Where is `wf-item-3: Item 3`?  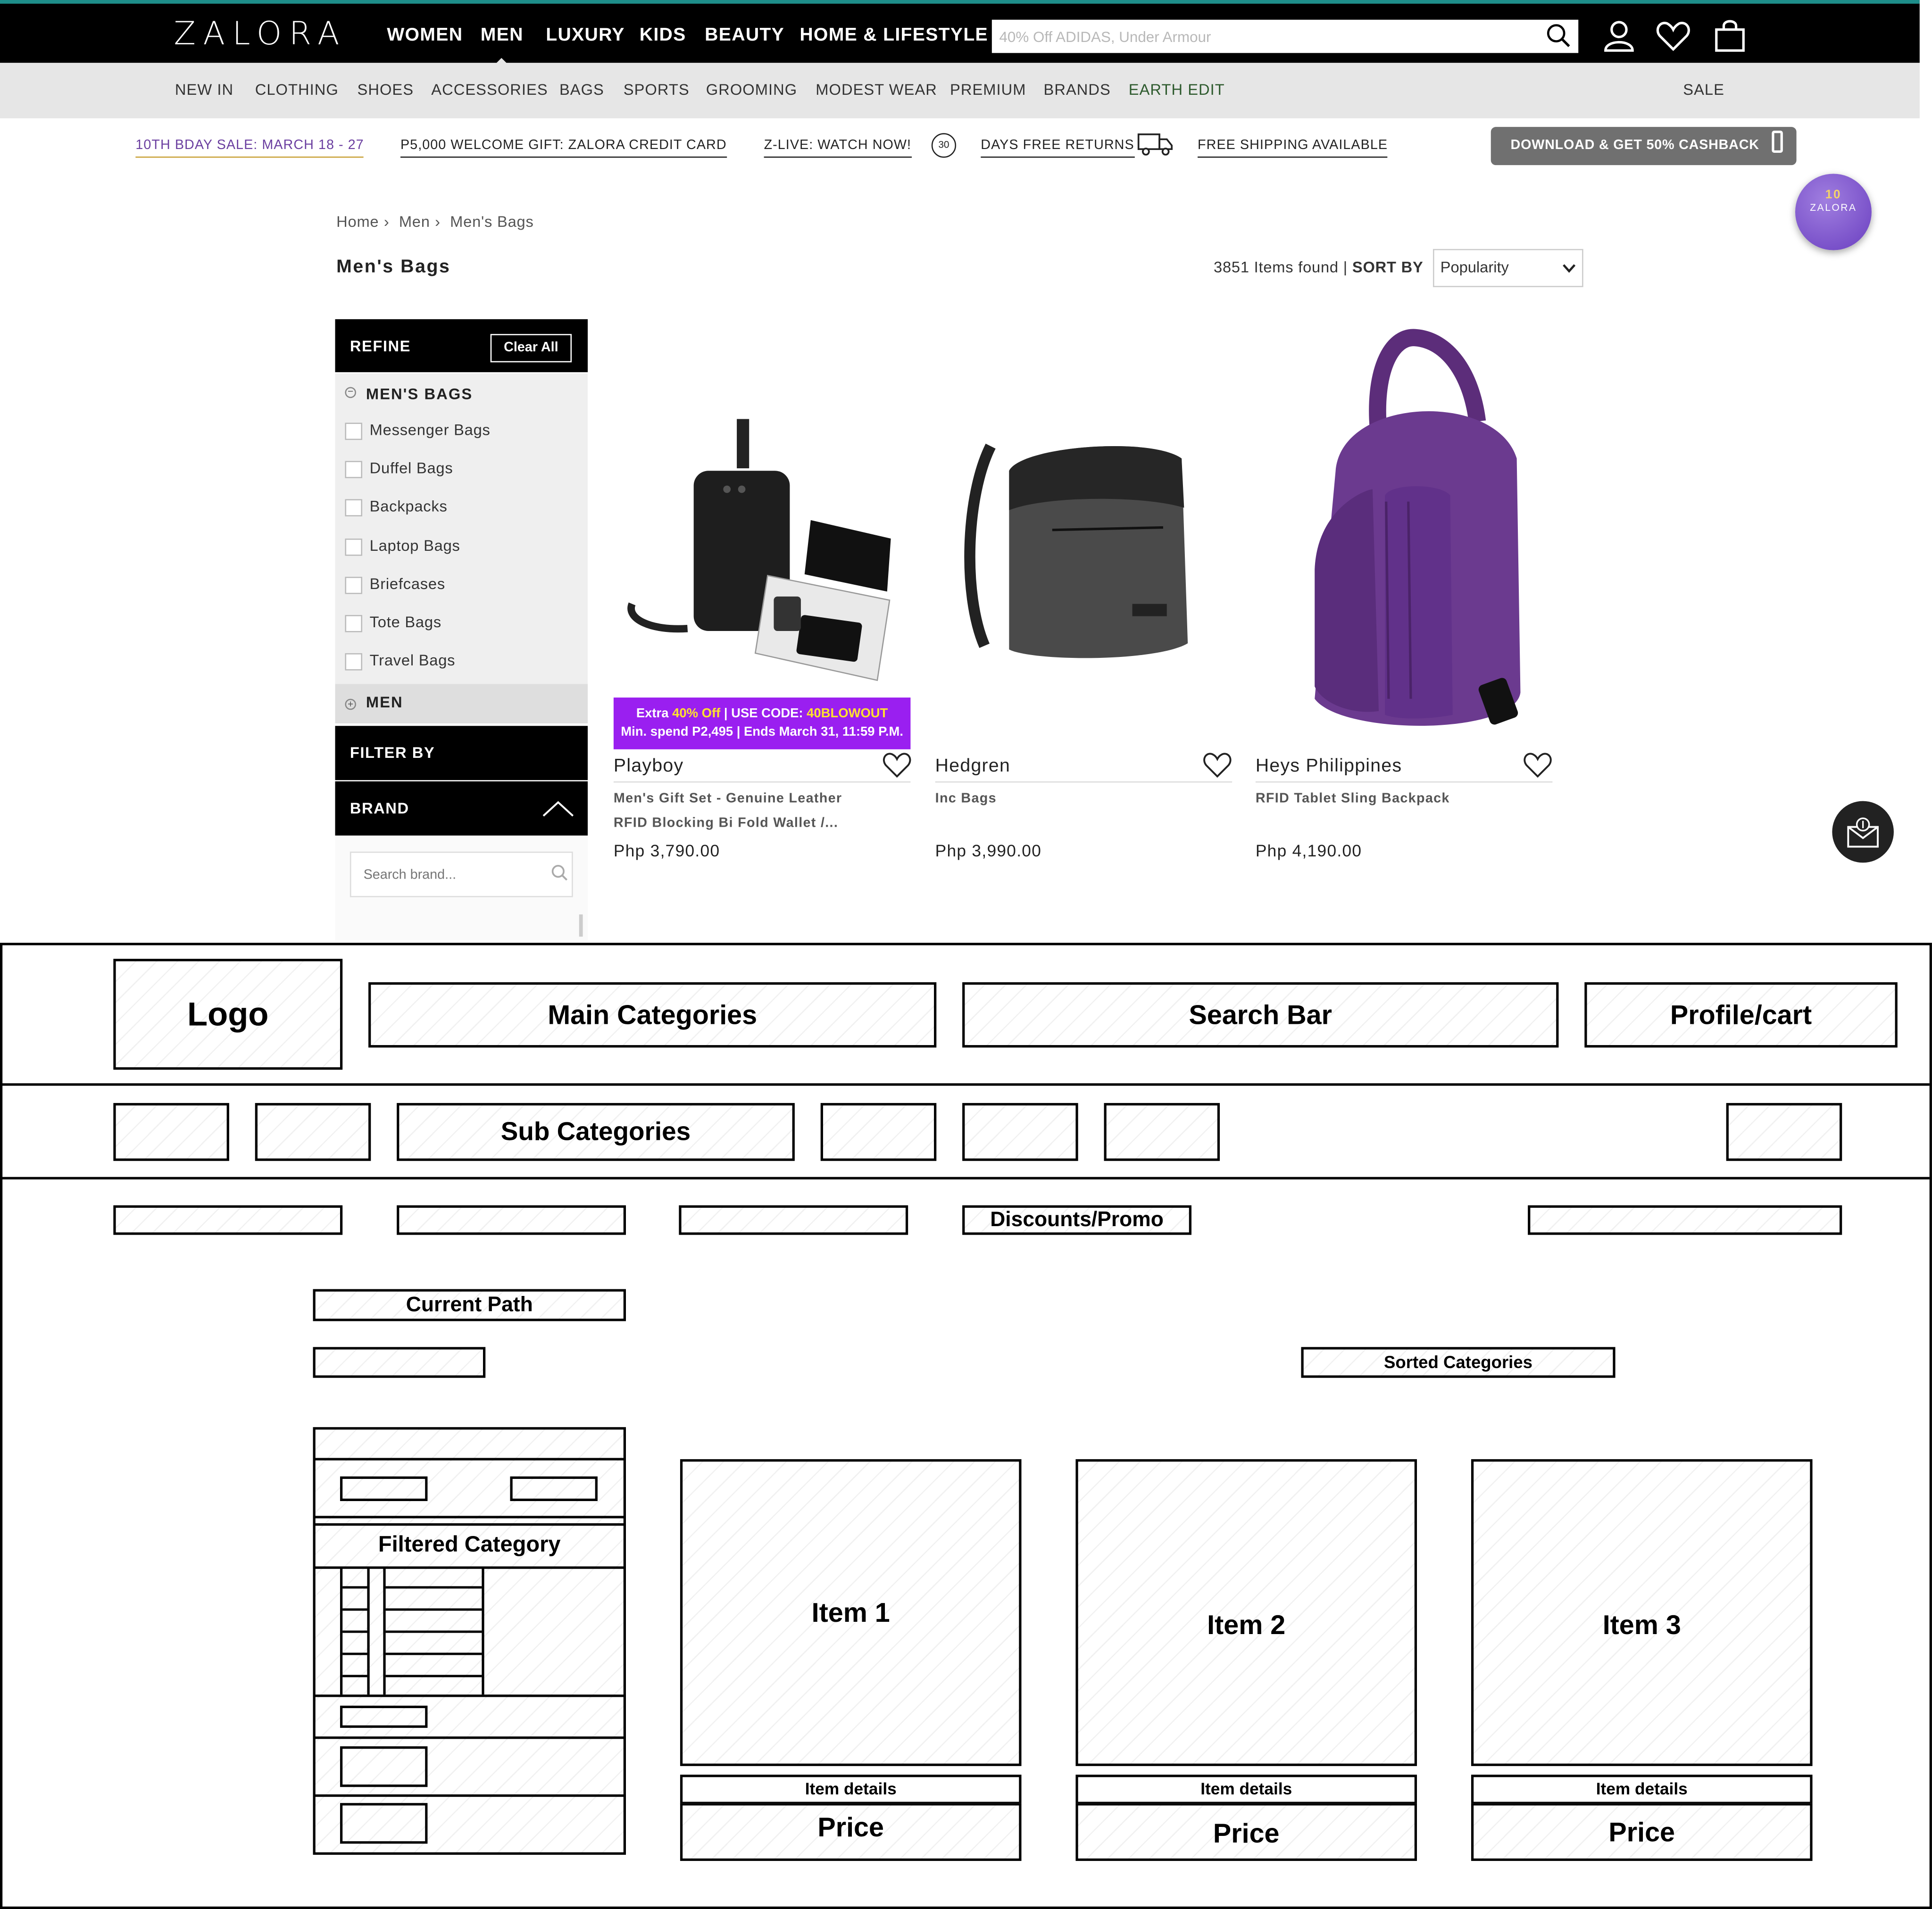 wf-item-3: Item 3 is located at coordinates (1642, 1613).